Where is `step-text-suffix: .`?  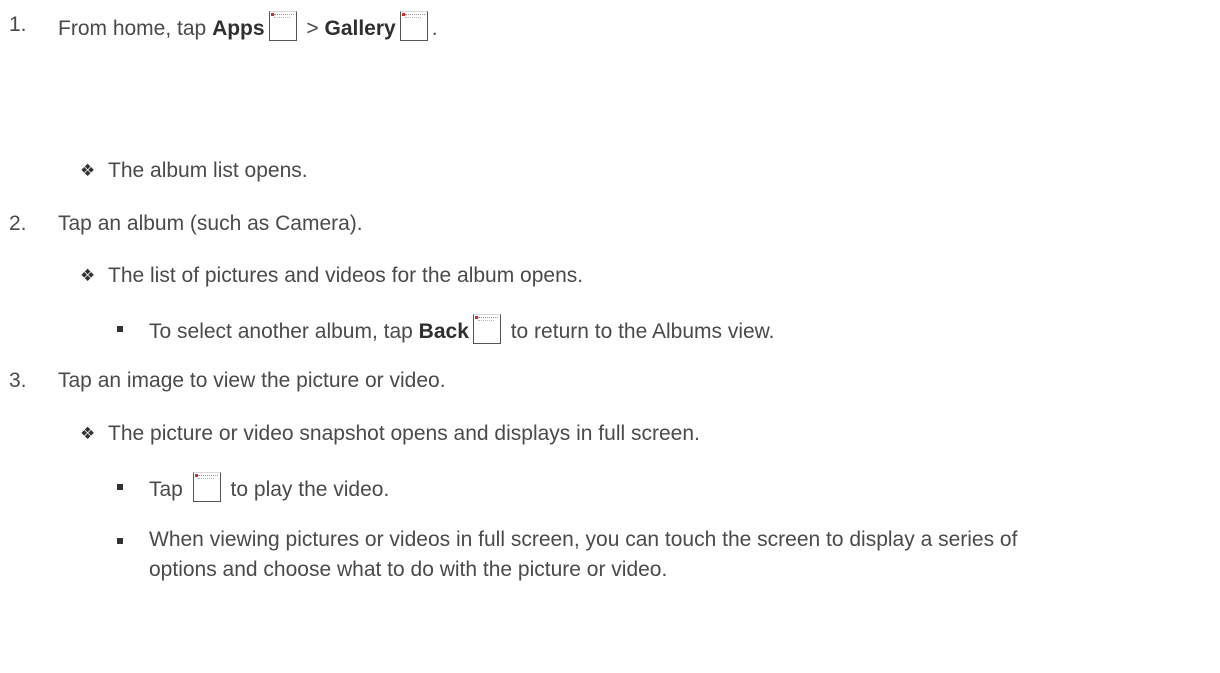 step-text-suffix: . is located at coordinates (434, 28).